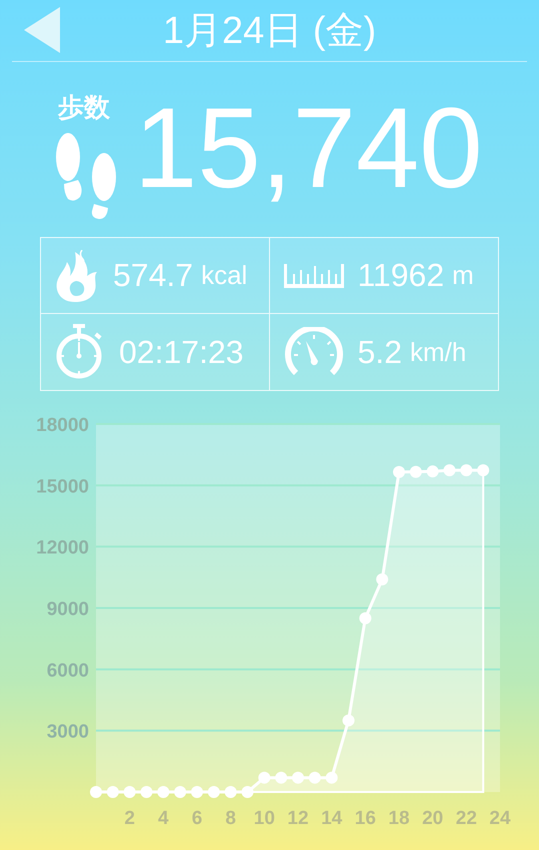  I want to click on flame-icon, so click(77, 276).